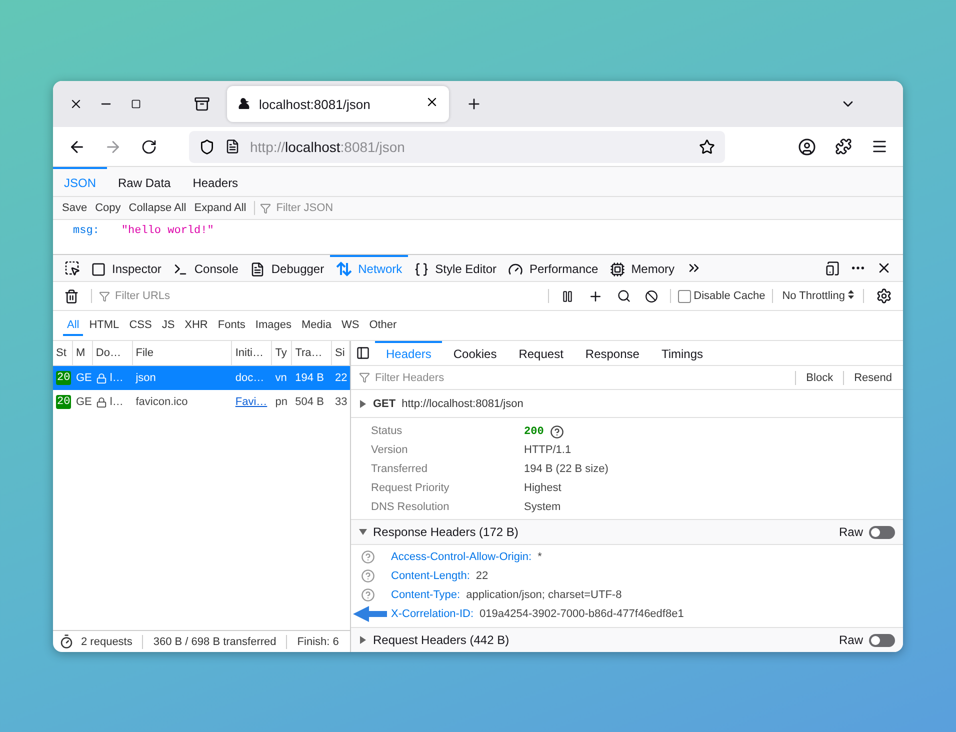 This screenshot has width=956, height=732. Describe the element at coordinates (873, 378) in the screenshot. I see `action-button: Resend` at that location.